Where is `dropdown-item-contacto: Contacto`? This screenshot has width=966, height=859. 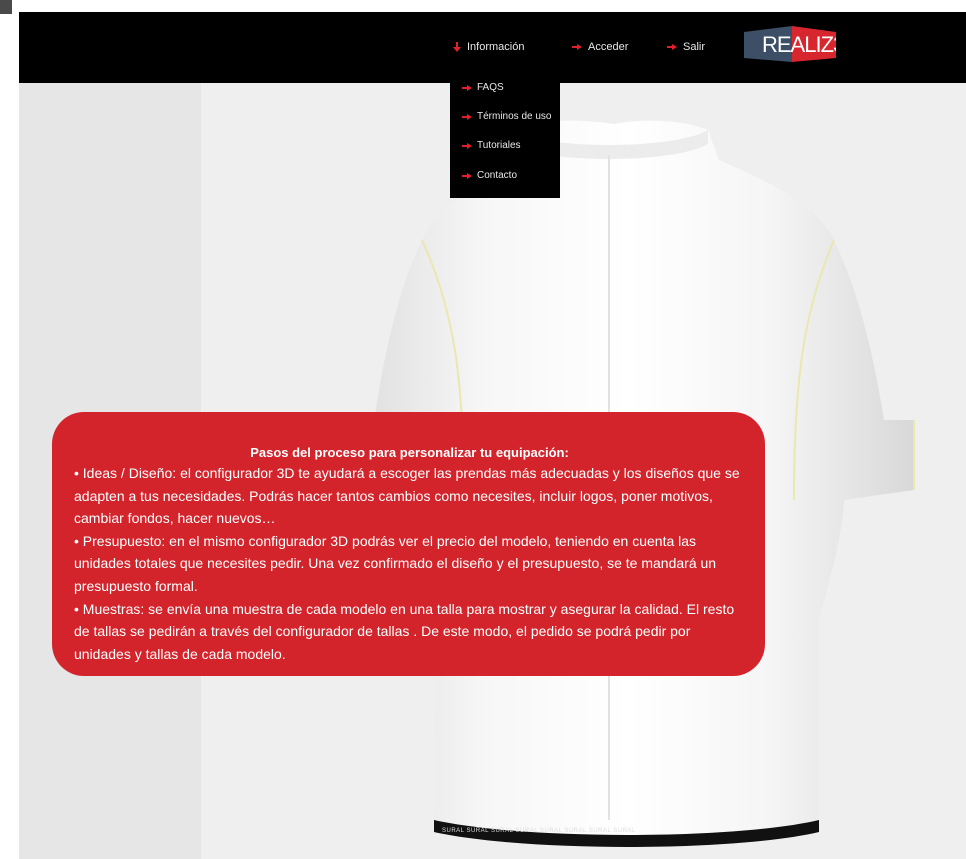 dropdown-item-contacto: Contacto is located at coordinates (489, 175).